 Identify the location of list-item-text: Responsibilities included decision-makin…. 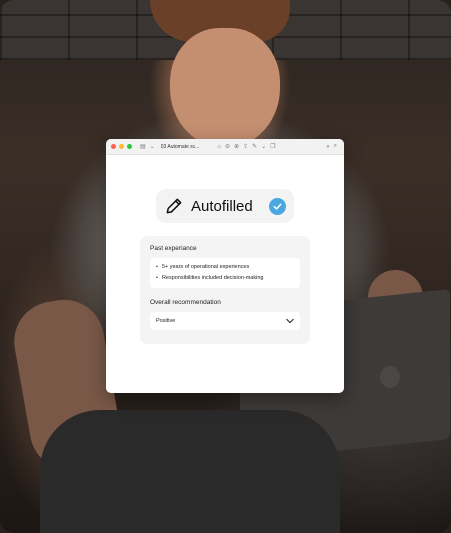
(212, 278).